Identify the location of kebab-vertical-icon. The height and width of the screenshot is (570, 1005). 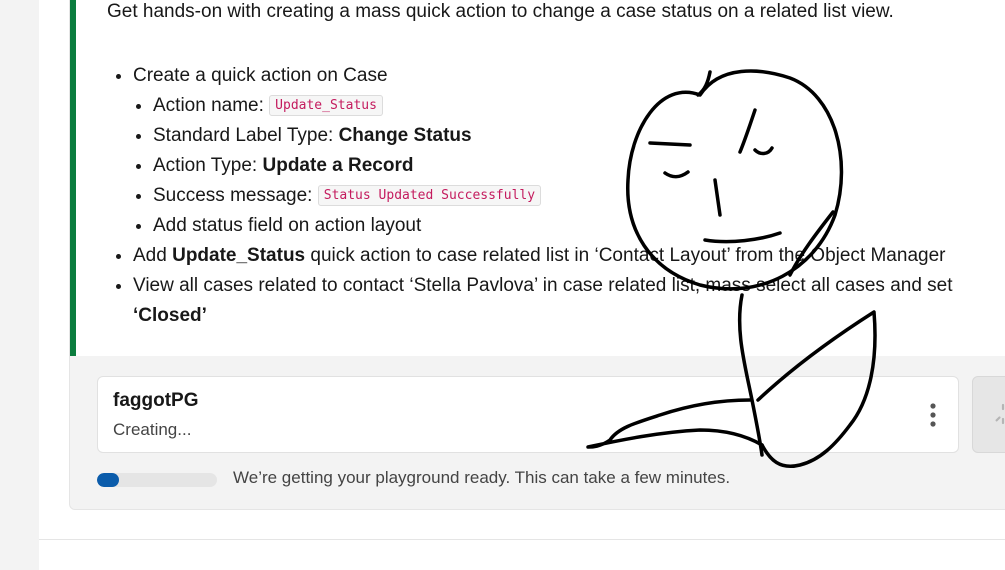
(933, 416).